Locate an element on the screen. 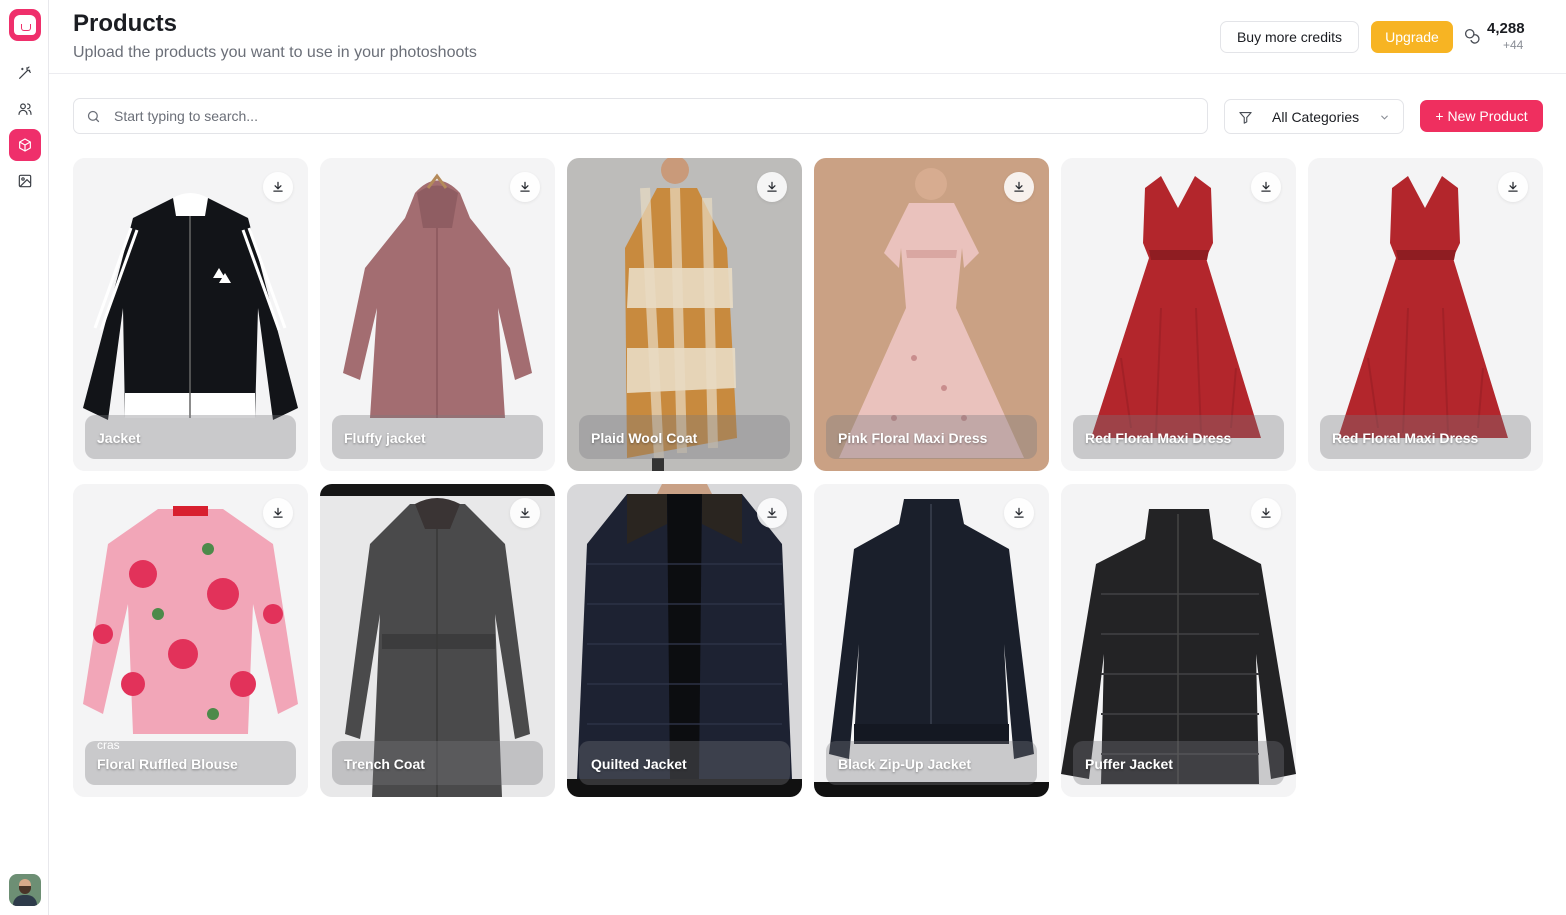 Image resolution: width=1566 pixels, height=915 pixels. app-logo is located at coordinates (25, 25).